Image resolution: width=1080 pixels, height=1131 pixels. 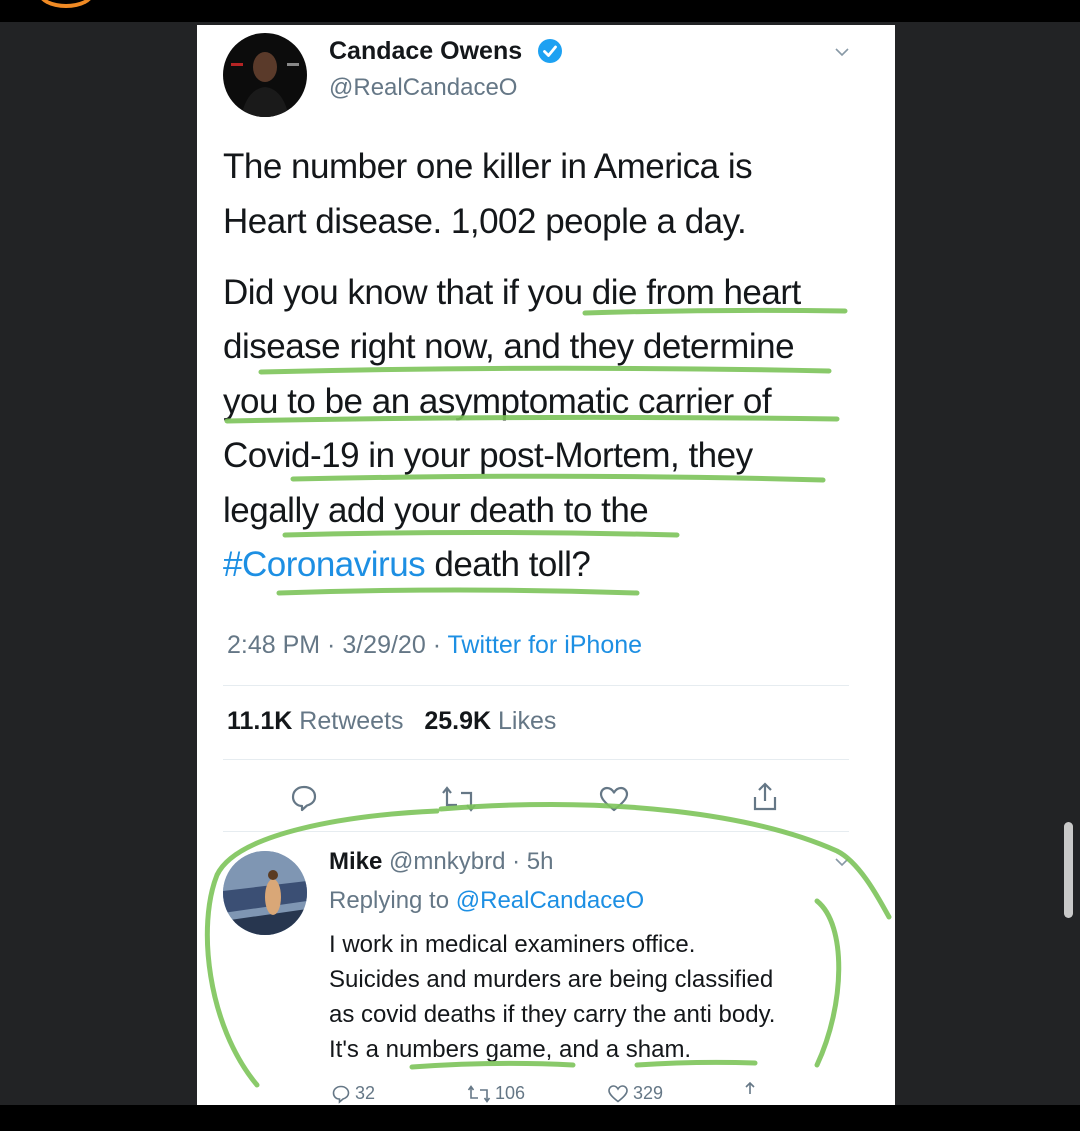 I want to click on reply-reply-action: 32, so click(x=353, y=1093).